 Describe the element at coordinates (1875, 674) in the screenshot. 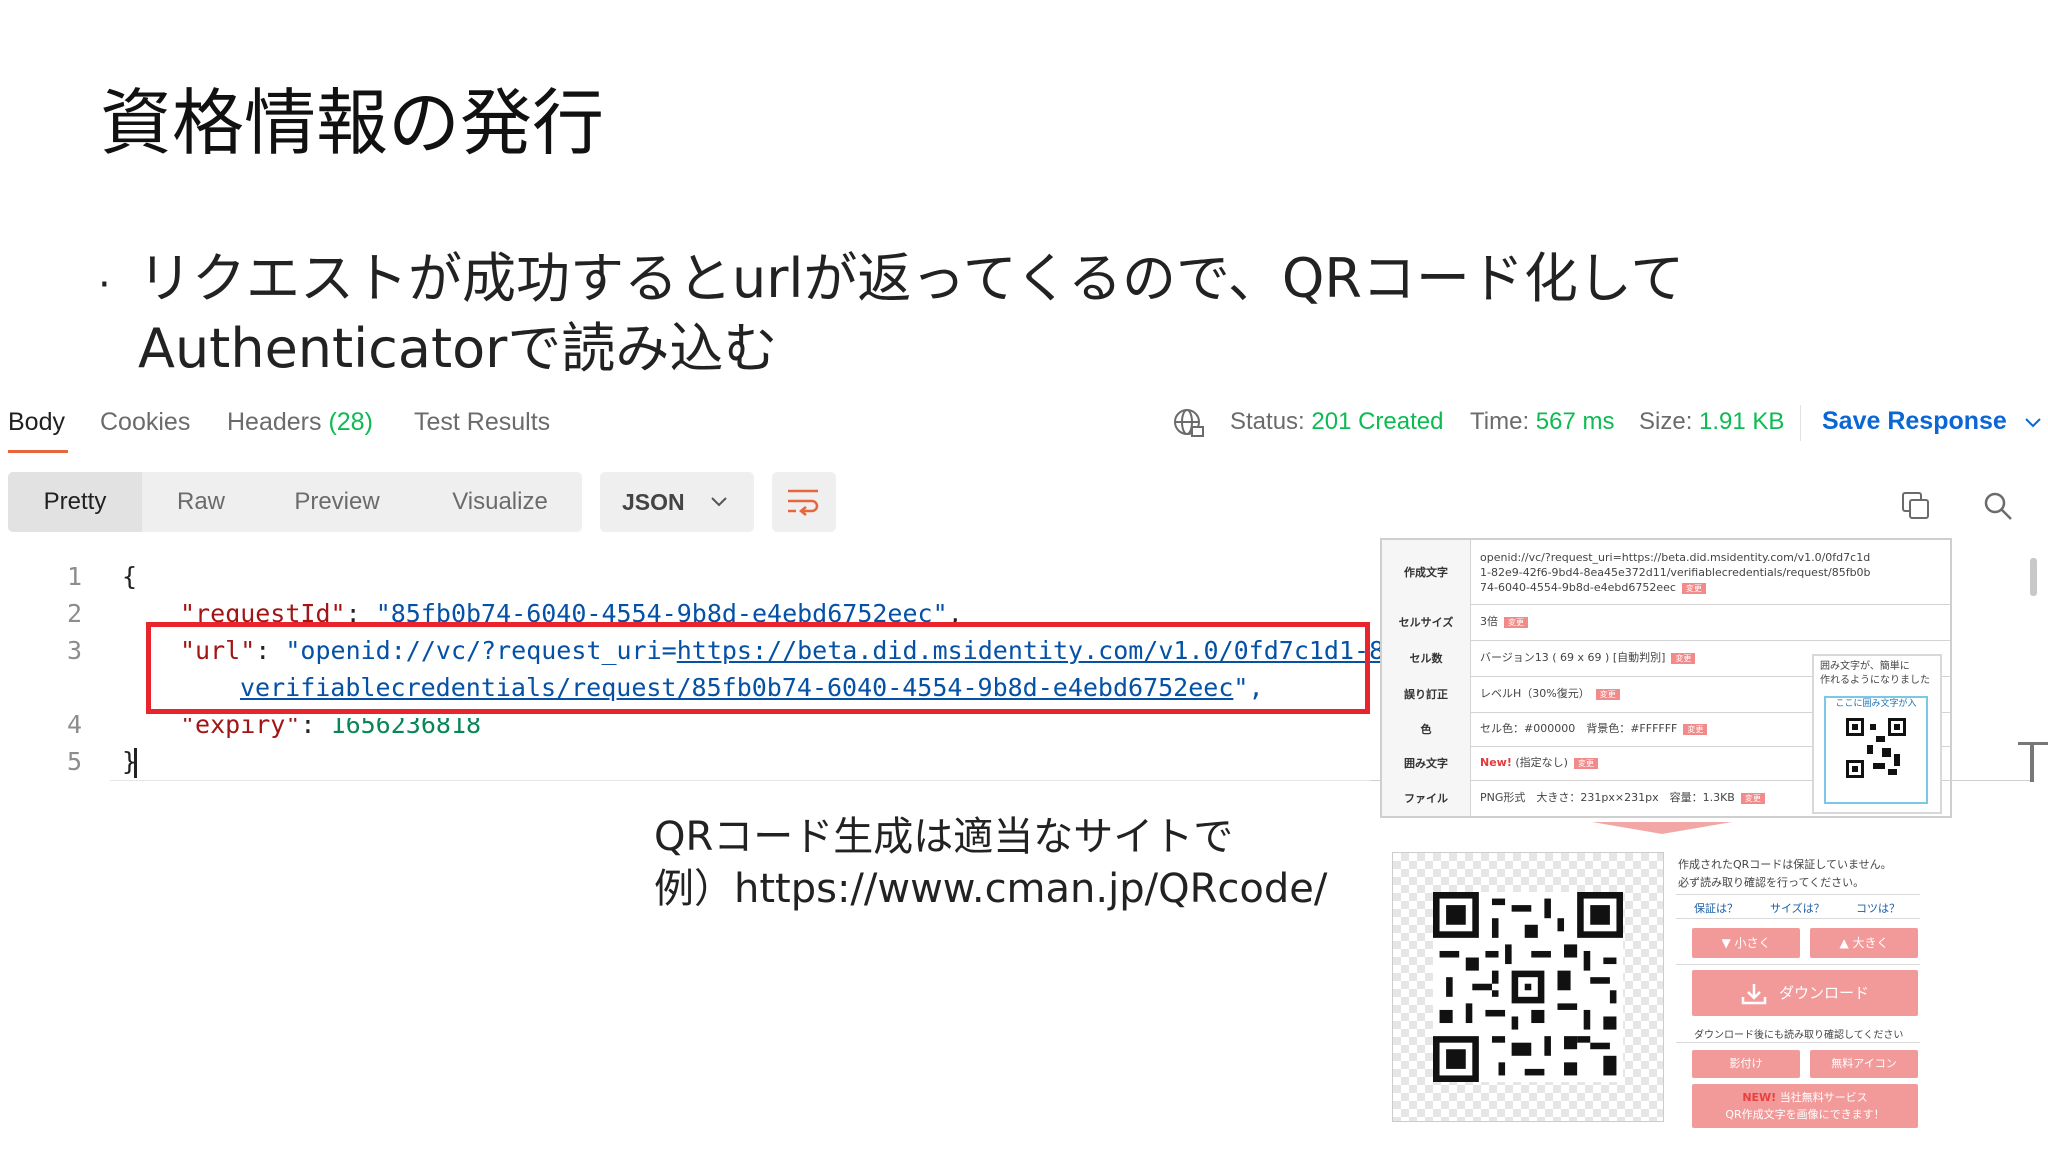

I see `callout-text: 囲み文字が、簡単に 作れるようになりました` at that location.